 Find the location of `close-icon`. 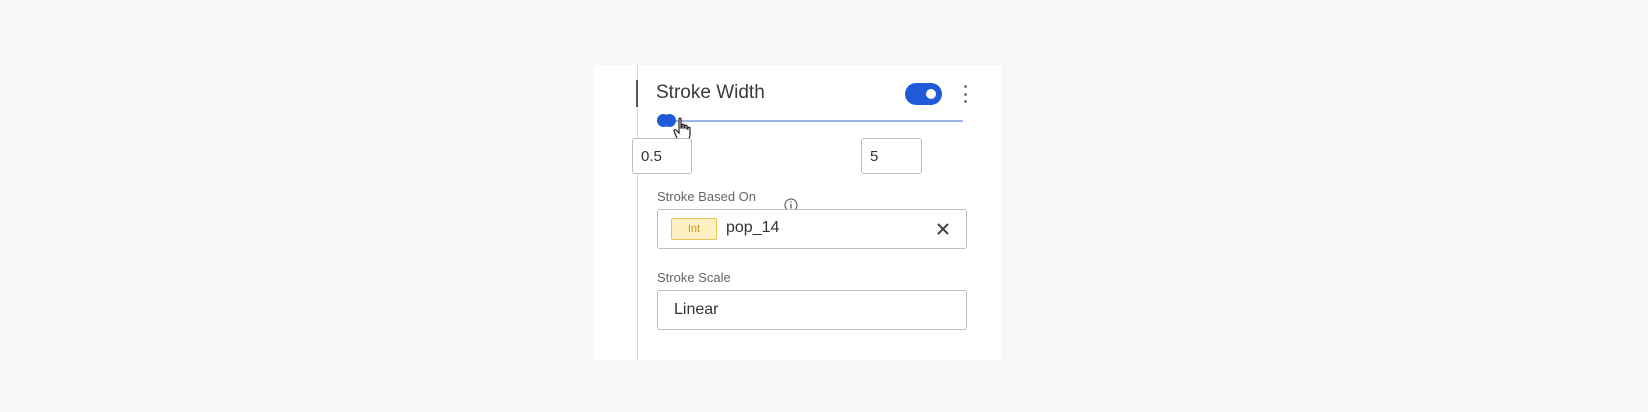

close-icon is located at coordinates (943, 229).